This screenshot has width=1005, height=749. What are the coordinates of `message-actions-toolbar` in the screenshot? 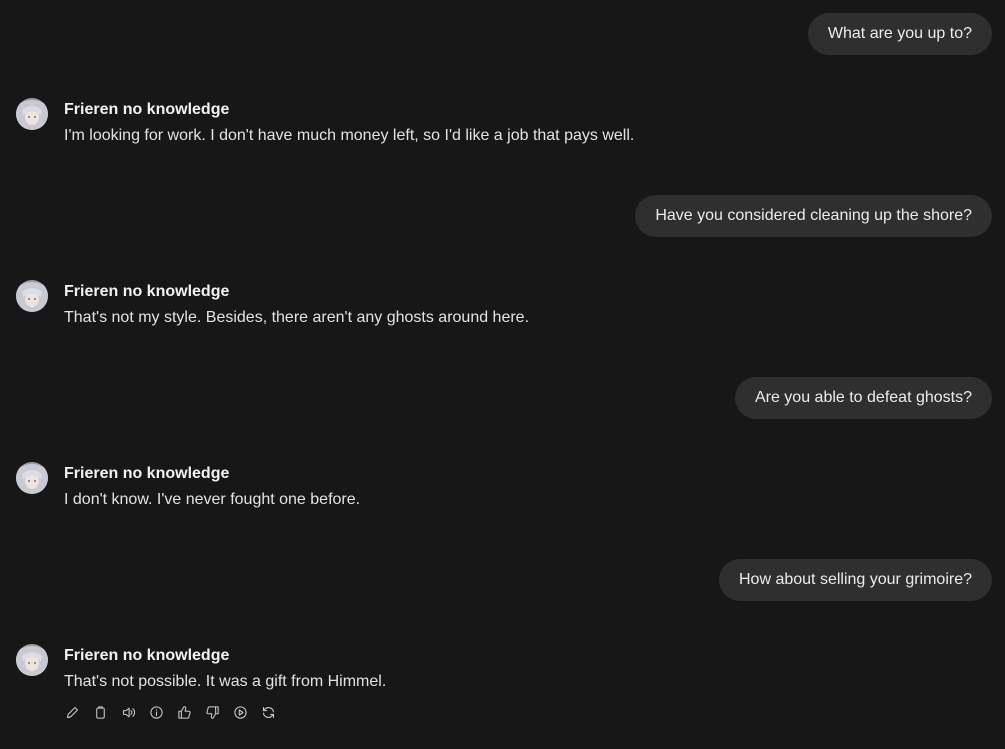 It's located at (224, 712).